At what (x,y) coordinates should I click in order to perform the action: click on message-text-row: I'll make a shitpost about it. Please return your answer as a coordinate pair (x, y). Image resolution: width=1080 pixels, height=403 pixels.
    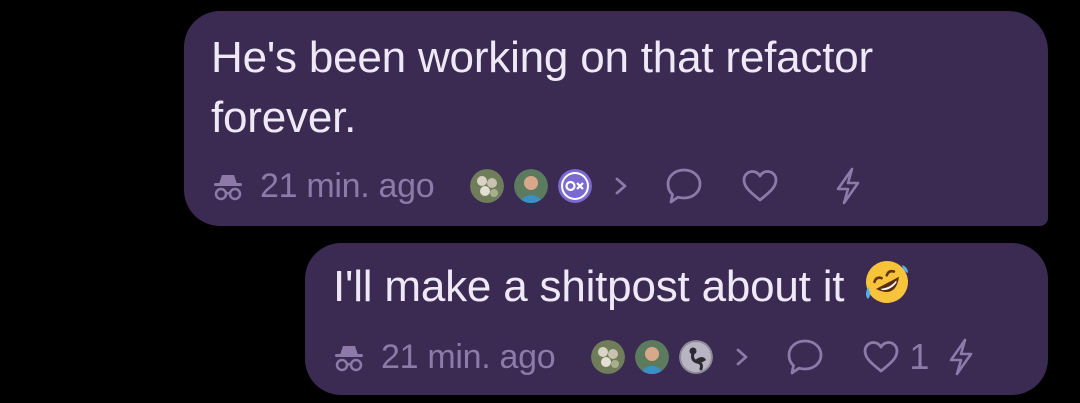
    Looking at the image, I should click on (683, 287).